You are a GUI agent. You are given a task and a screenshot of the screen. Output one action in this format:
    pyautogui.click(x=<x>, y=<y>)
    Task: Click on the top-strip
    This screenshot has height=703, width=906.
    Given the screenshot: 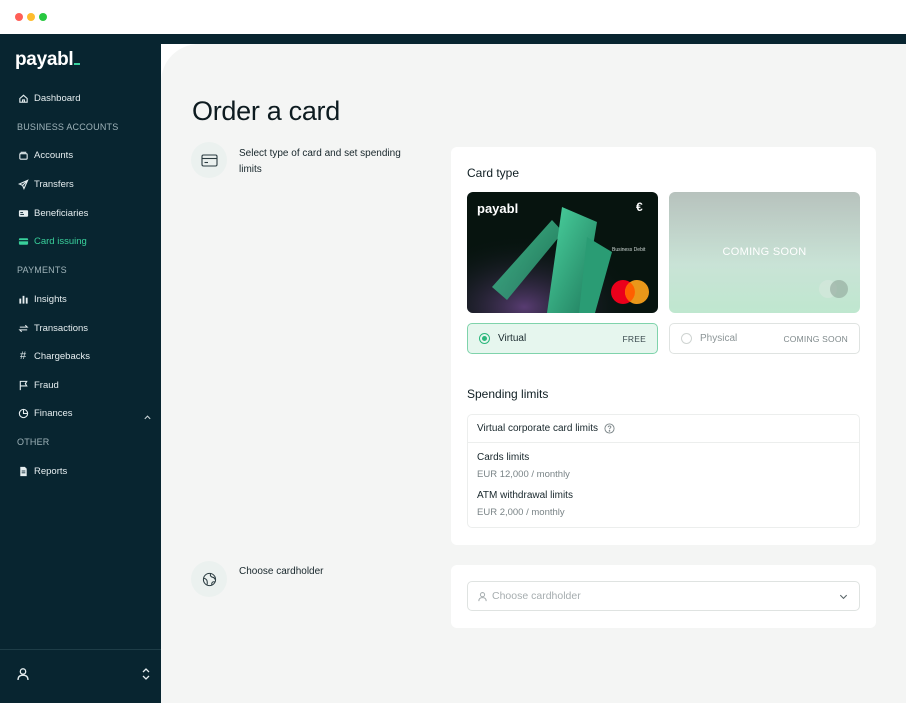 What is the action you would take?
    pyautogui.click(x=533, y=39)
    